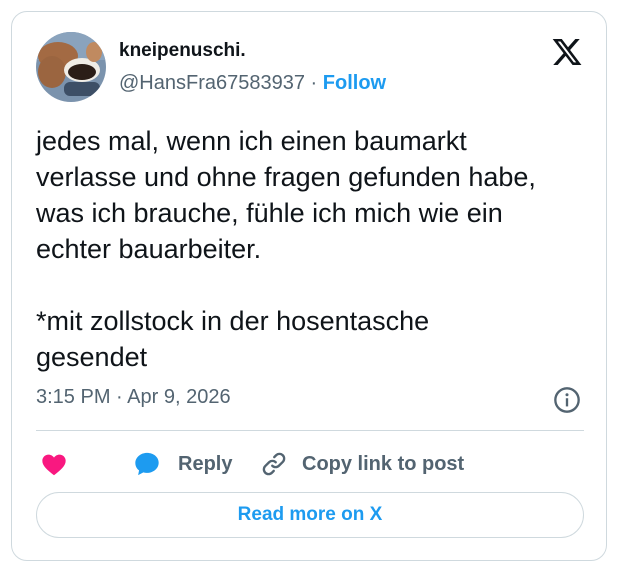  I want to click on divider, so click(310, 430).